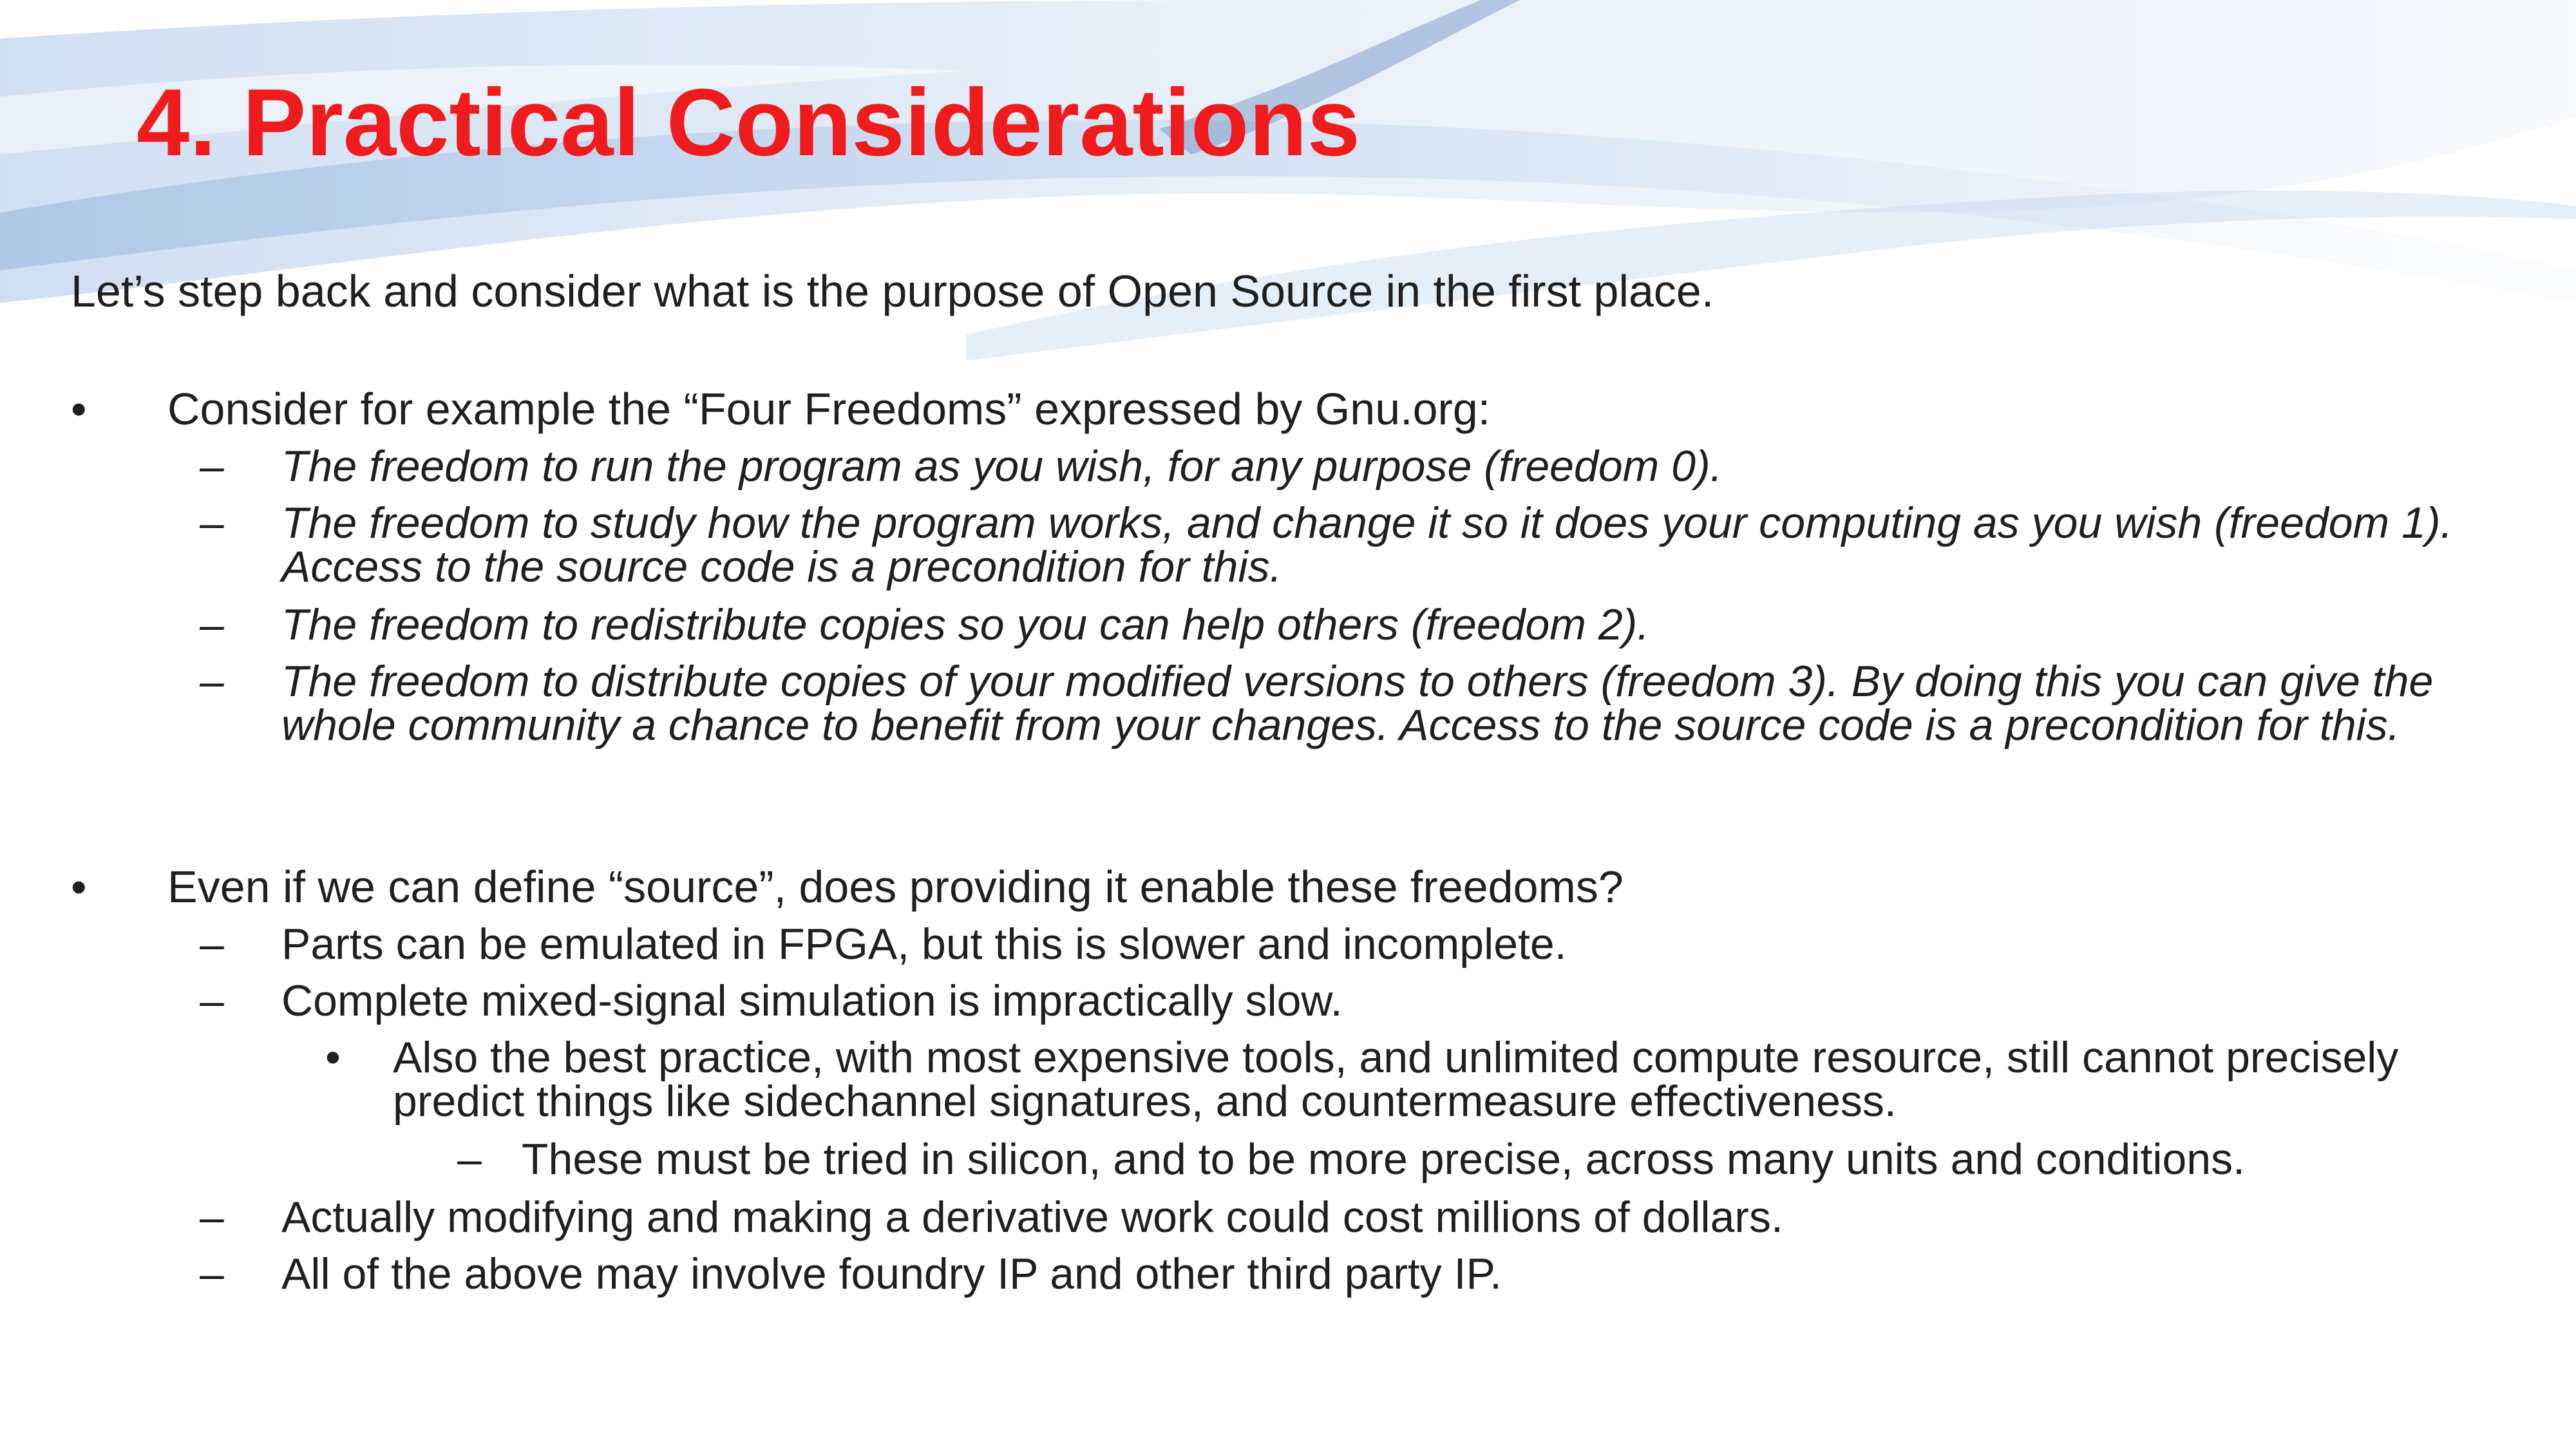 The image size is (2576, 1449). What do you see at coordinates (749, 123) in the screenshot?
I see `slide-title: 4. Practical Considerations` at bounding box center [749, 123].